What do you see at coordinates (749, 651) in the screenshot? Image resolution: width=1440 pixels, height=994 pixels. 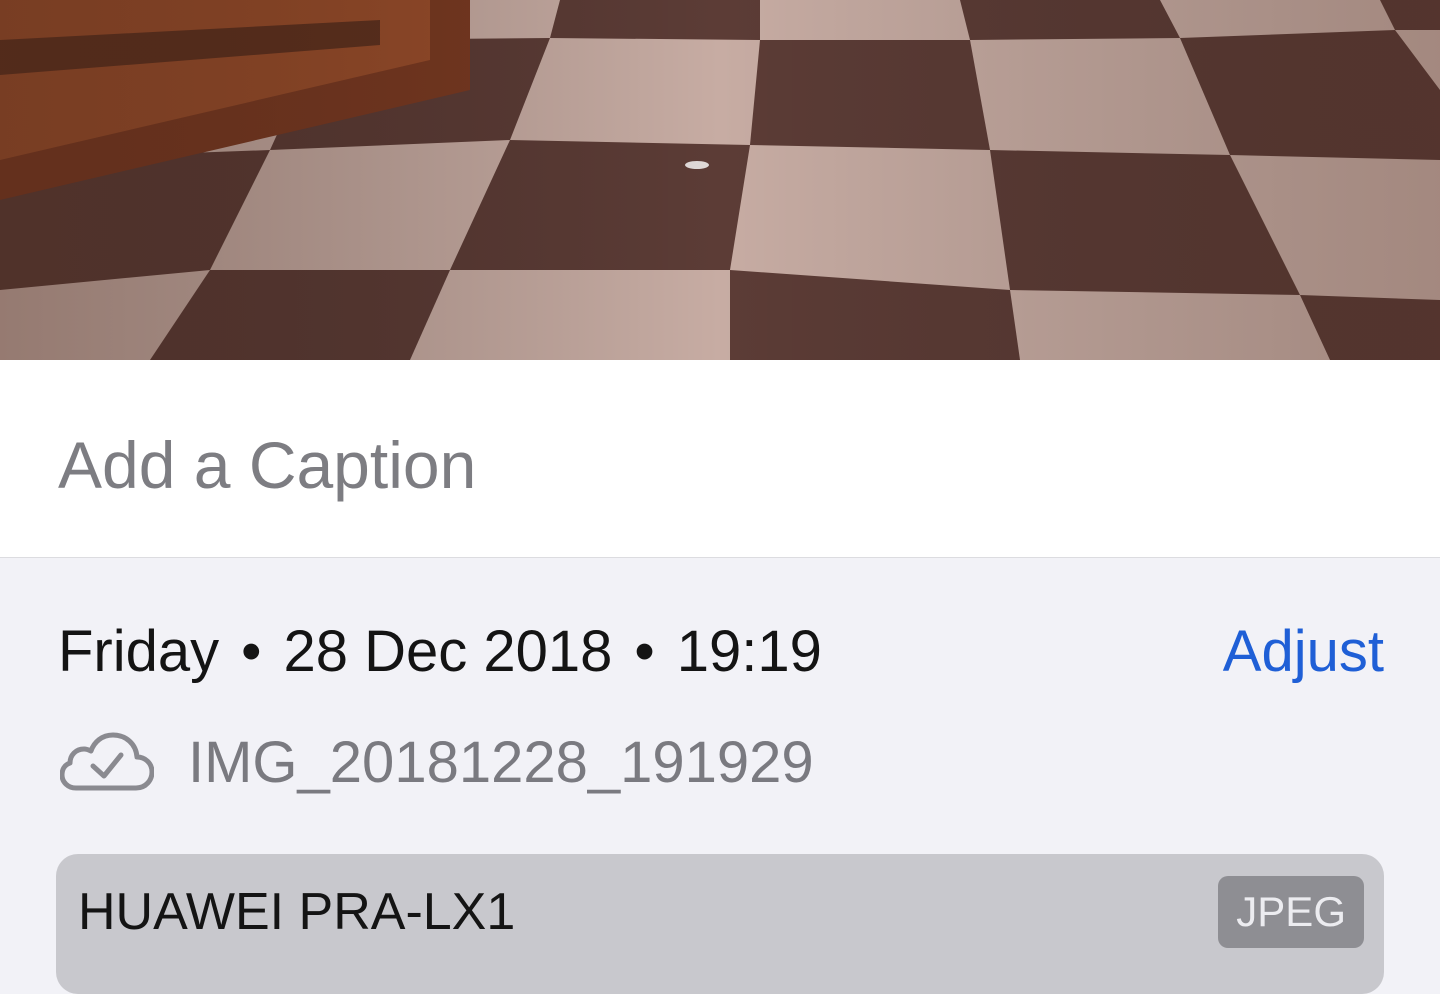 I see `photo-time: 19:19` at bounding box center [749, 651].